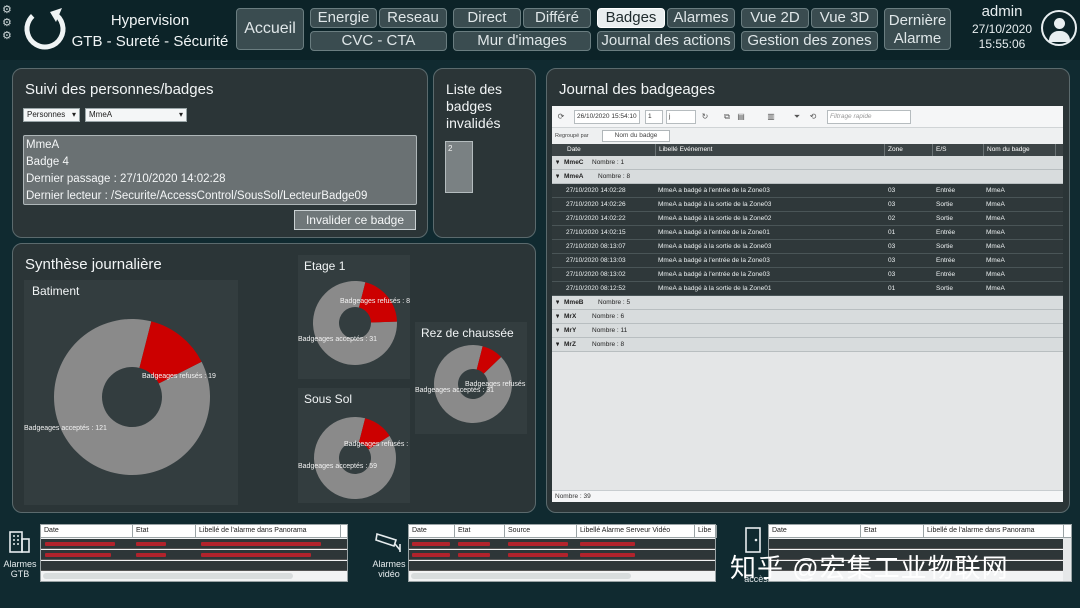 The height and width of the screenshot is (608, 1080). Describe the element at coordinates (715, 246) in the screenshot. I see `table-cell: MmeA a badgé à la sortie de la Zone03` at that location.